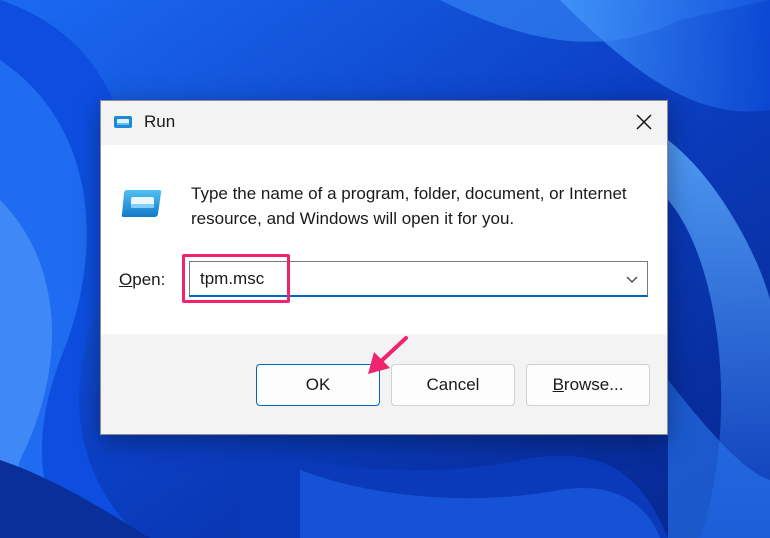  I want to click on input-highlight-annotation, so click(236, 278).